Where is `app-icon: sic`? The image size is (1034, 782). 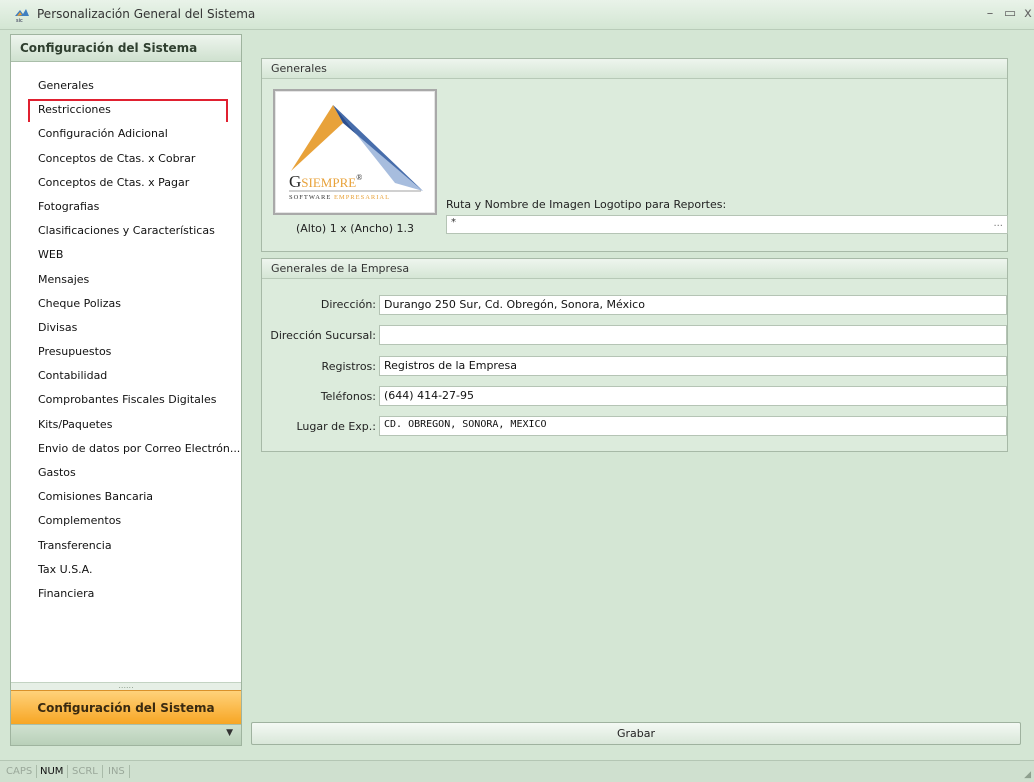
app-icon: sic is located at coordinates (22, 16).